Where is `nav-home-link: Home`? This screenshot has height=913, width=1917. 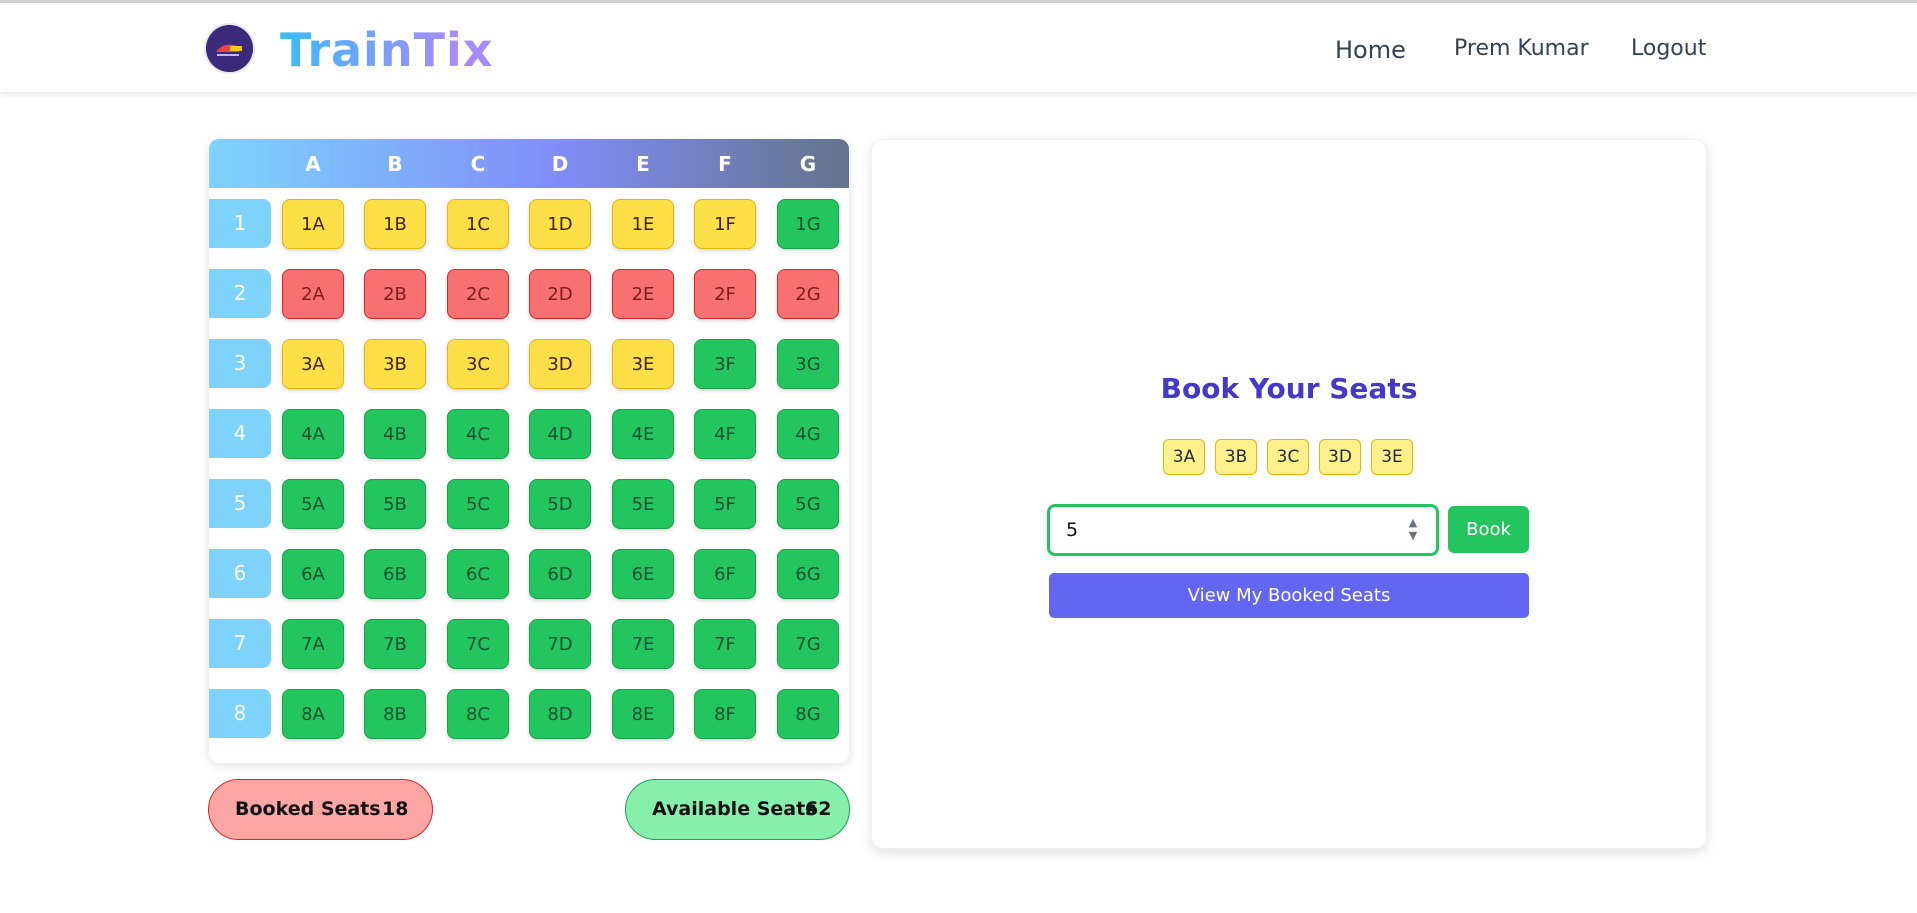
nav-home-link: Home is located at coordinates (1370, 50).